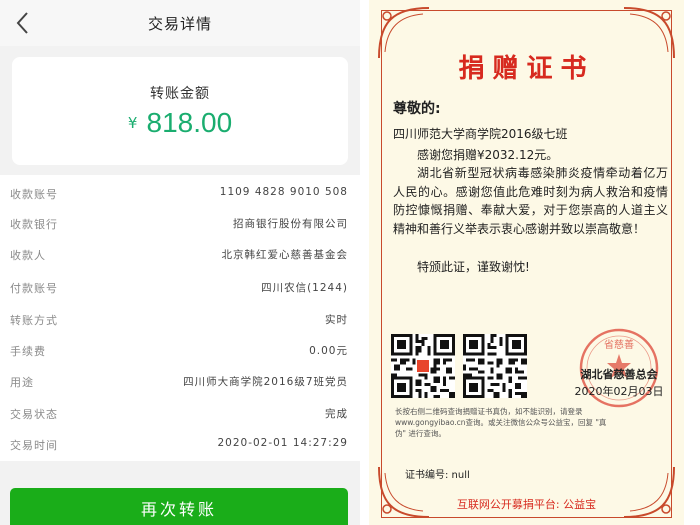  Describe the element at coordinates (304, 288) in the screenshot. I see `detail-value: 四川农信(1244)` at that location.